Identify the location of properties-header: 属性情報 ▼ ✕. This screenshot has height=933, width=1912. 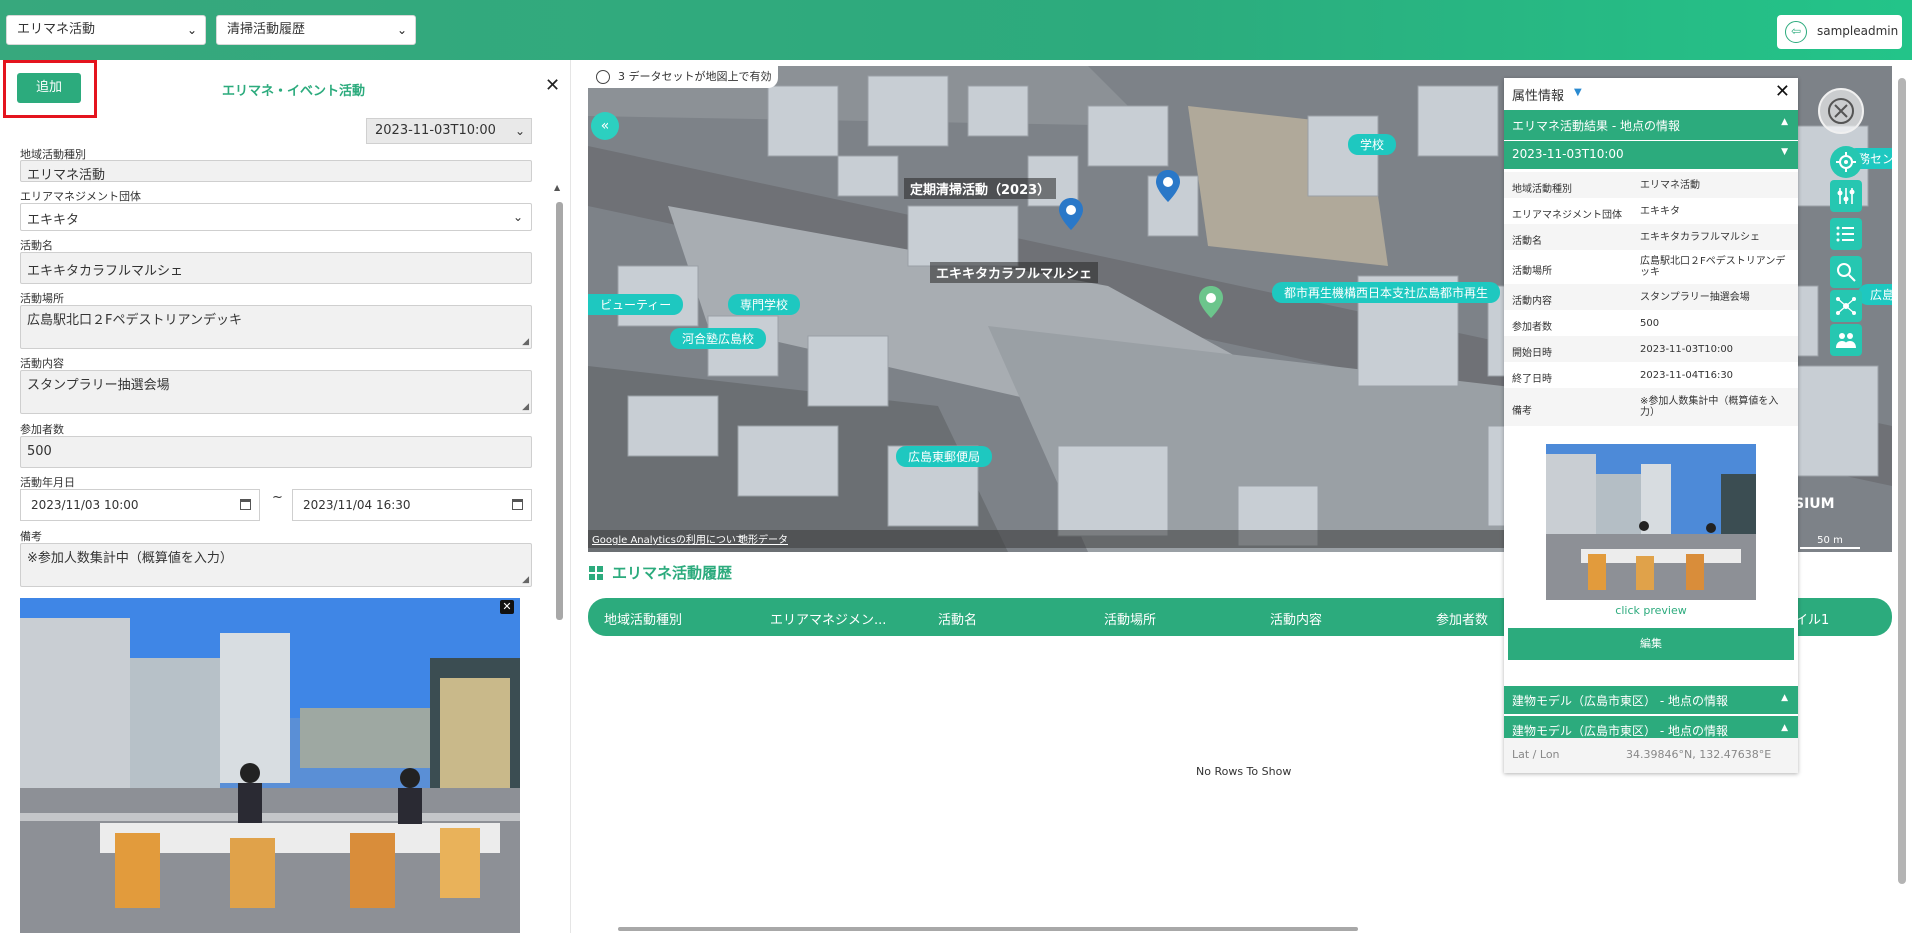
(1651, 94).